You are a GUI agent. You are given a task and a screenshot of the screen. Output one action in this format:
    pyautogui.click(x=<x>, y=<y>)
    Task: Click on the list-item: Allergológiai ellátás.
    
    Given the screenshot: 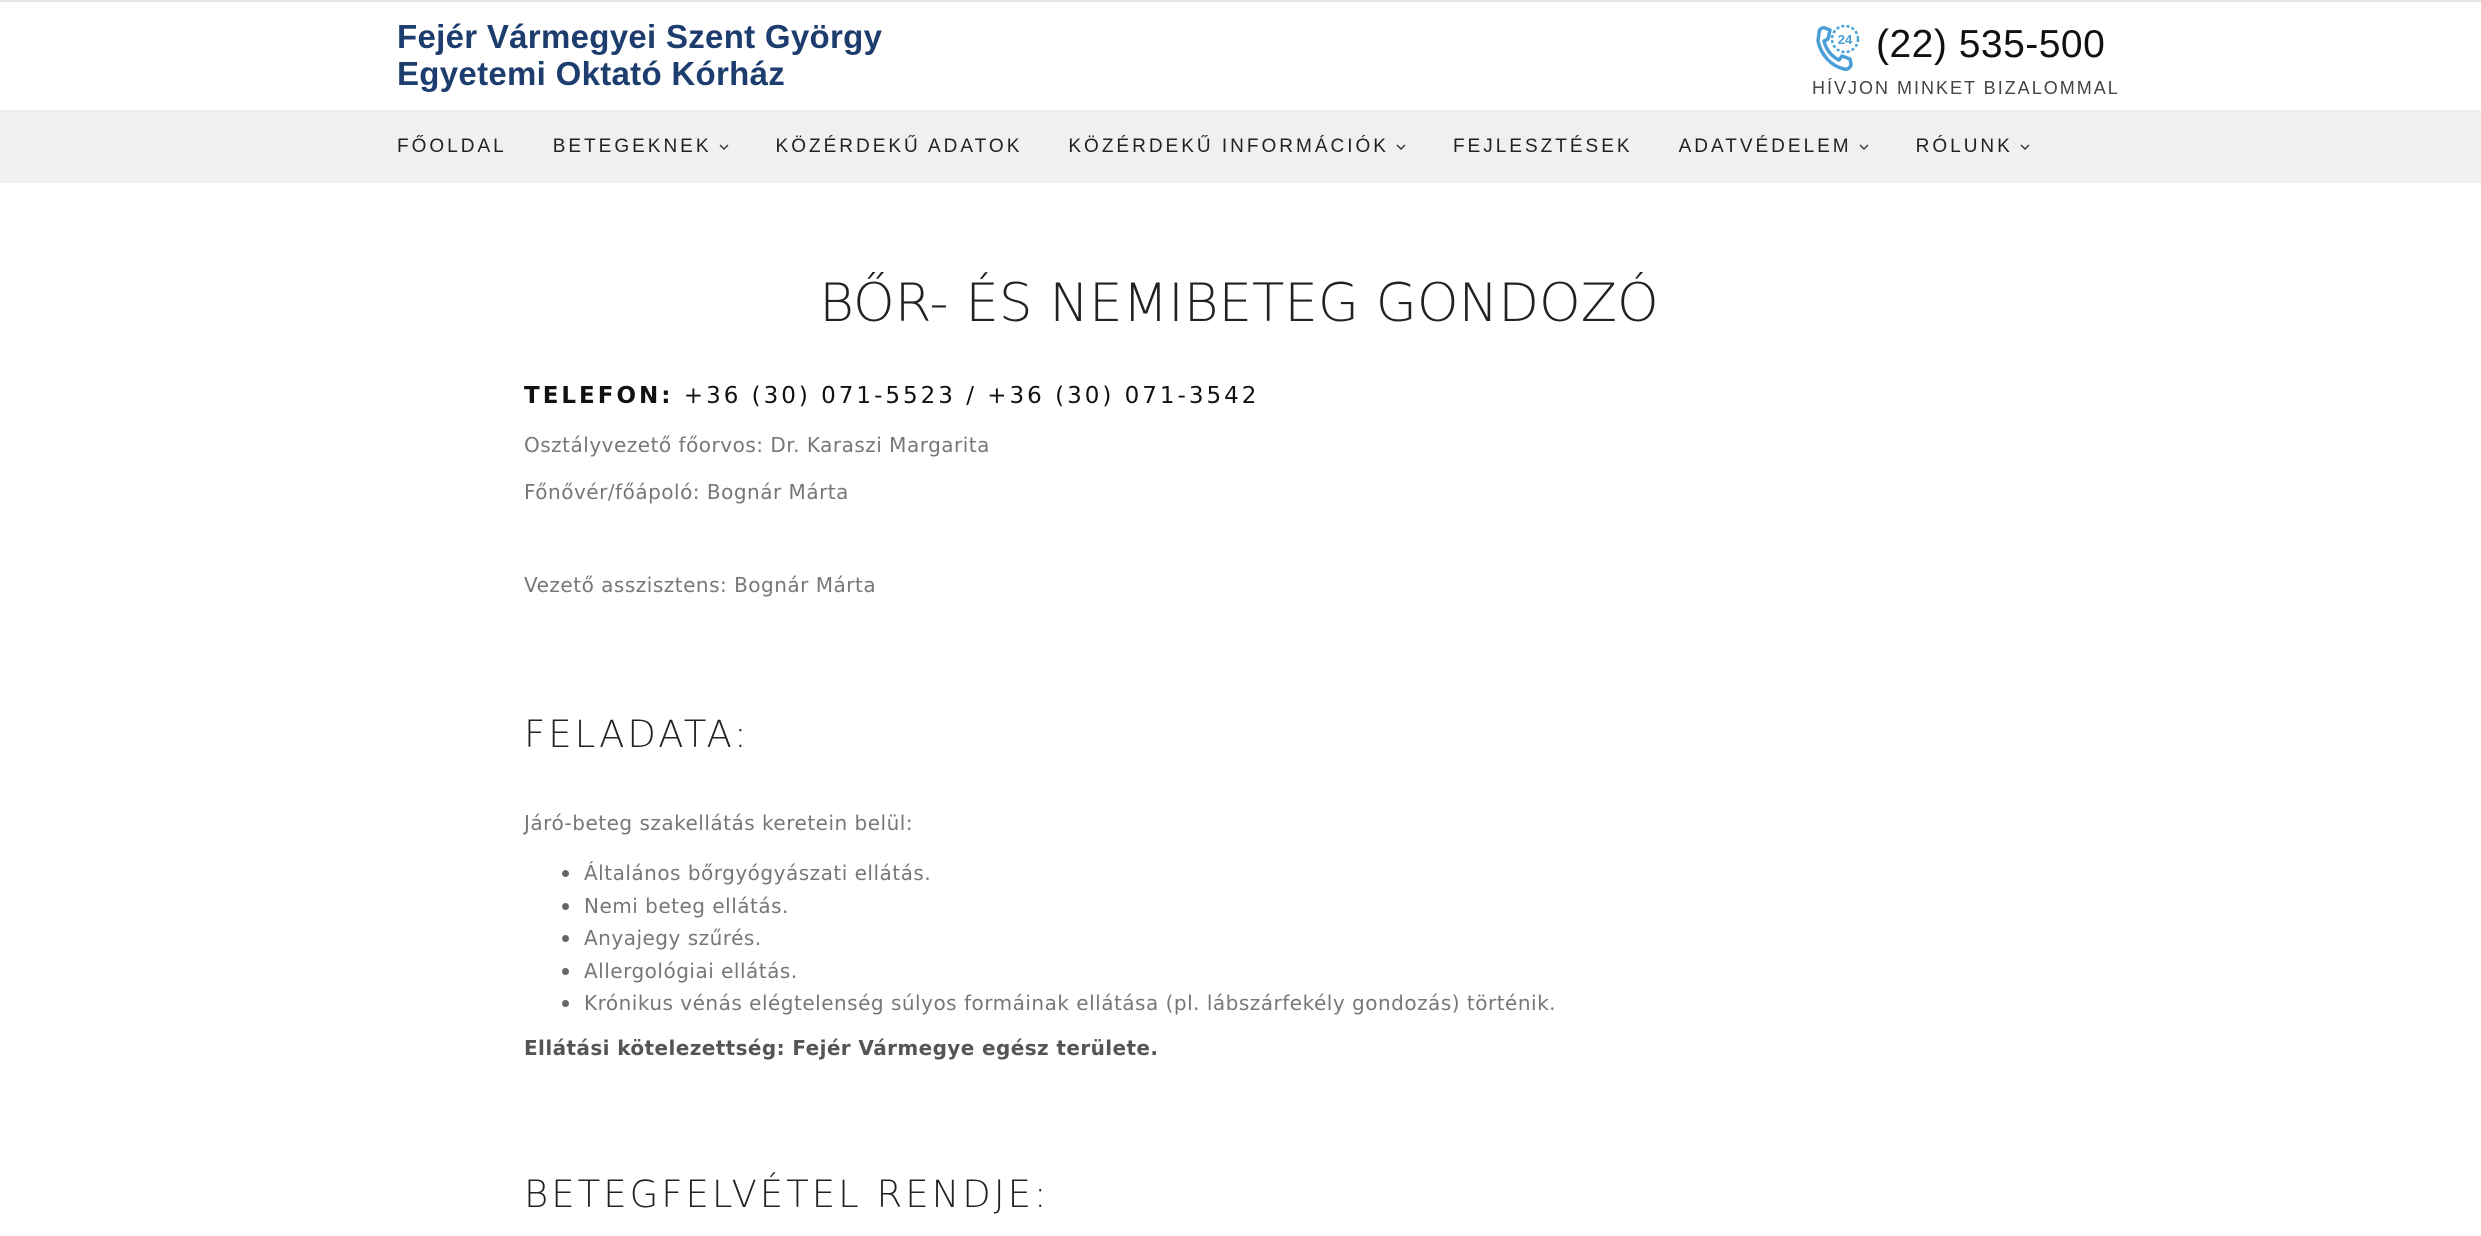 What is the action you would take?
    pyautogui.click(x=1058, y=971)
    